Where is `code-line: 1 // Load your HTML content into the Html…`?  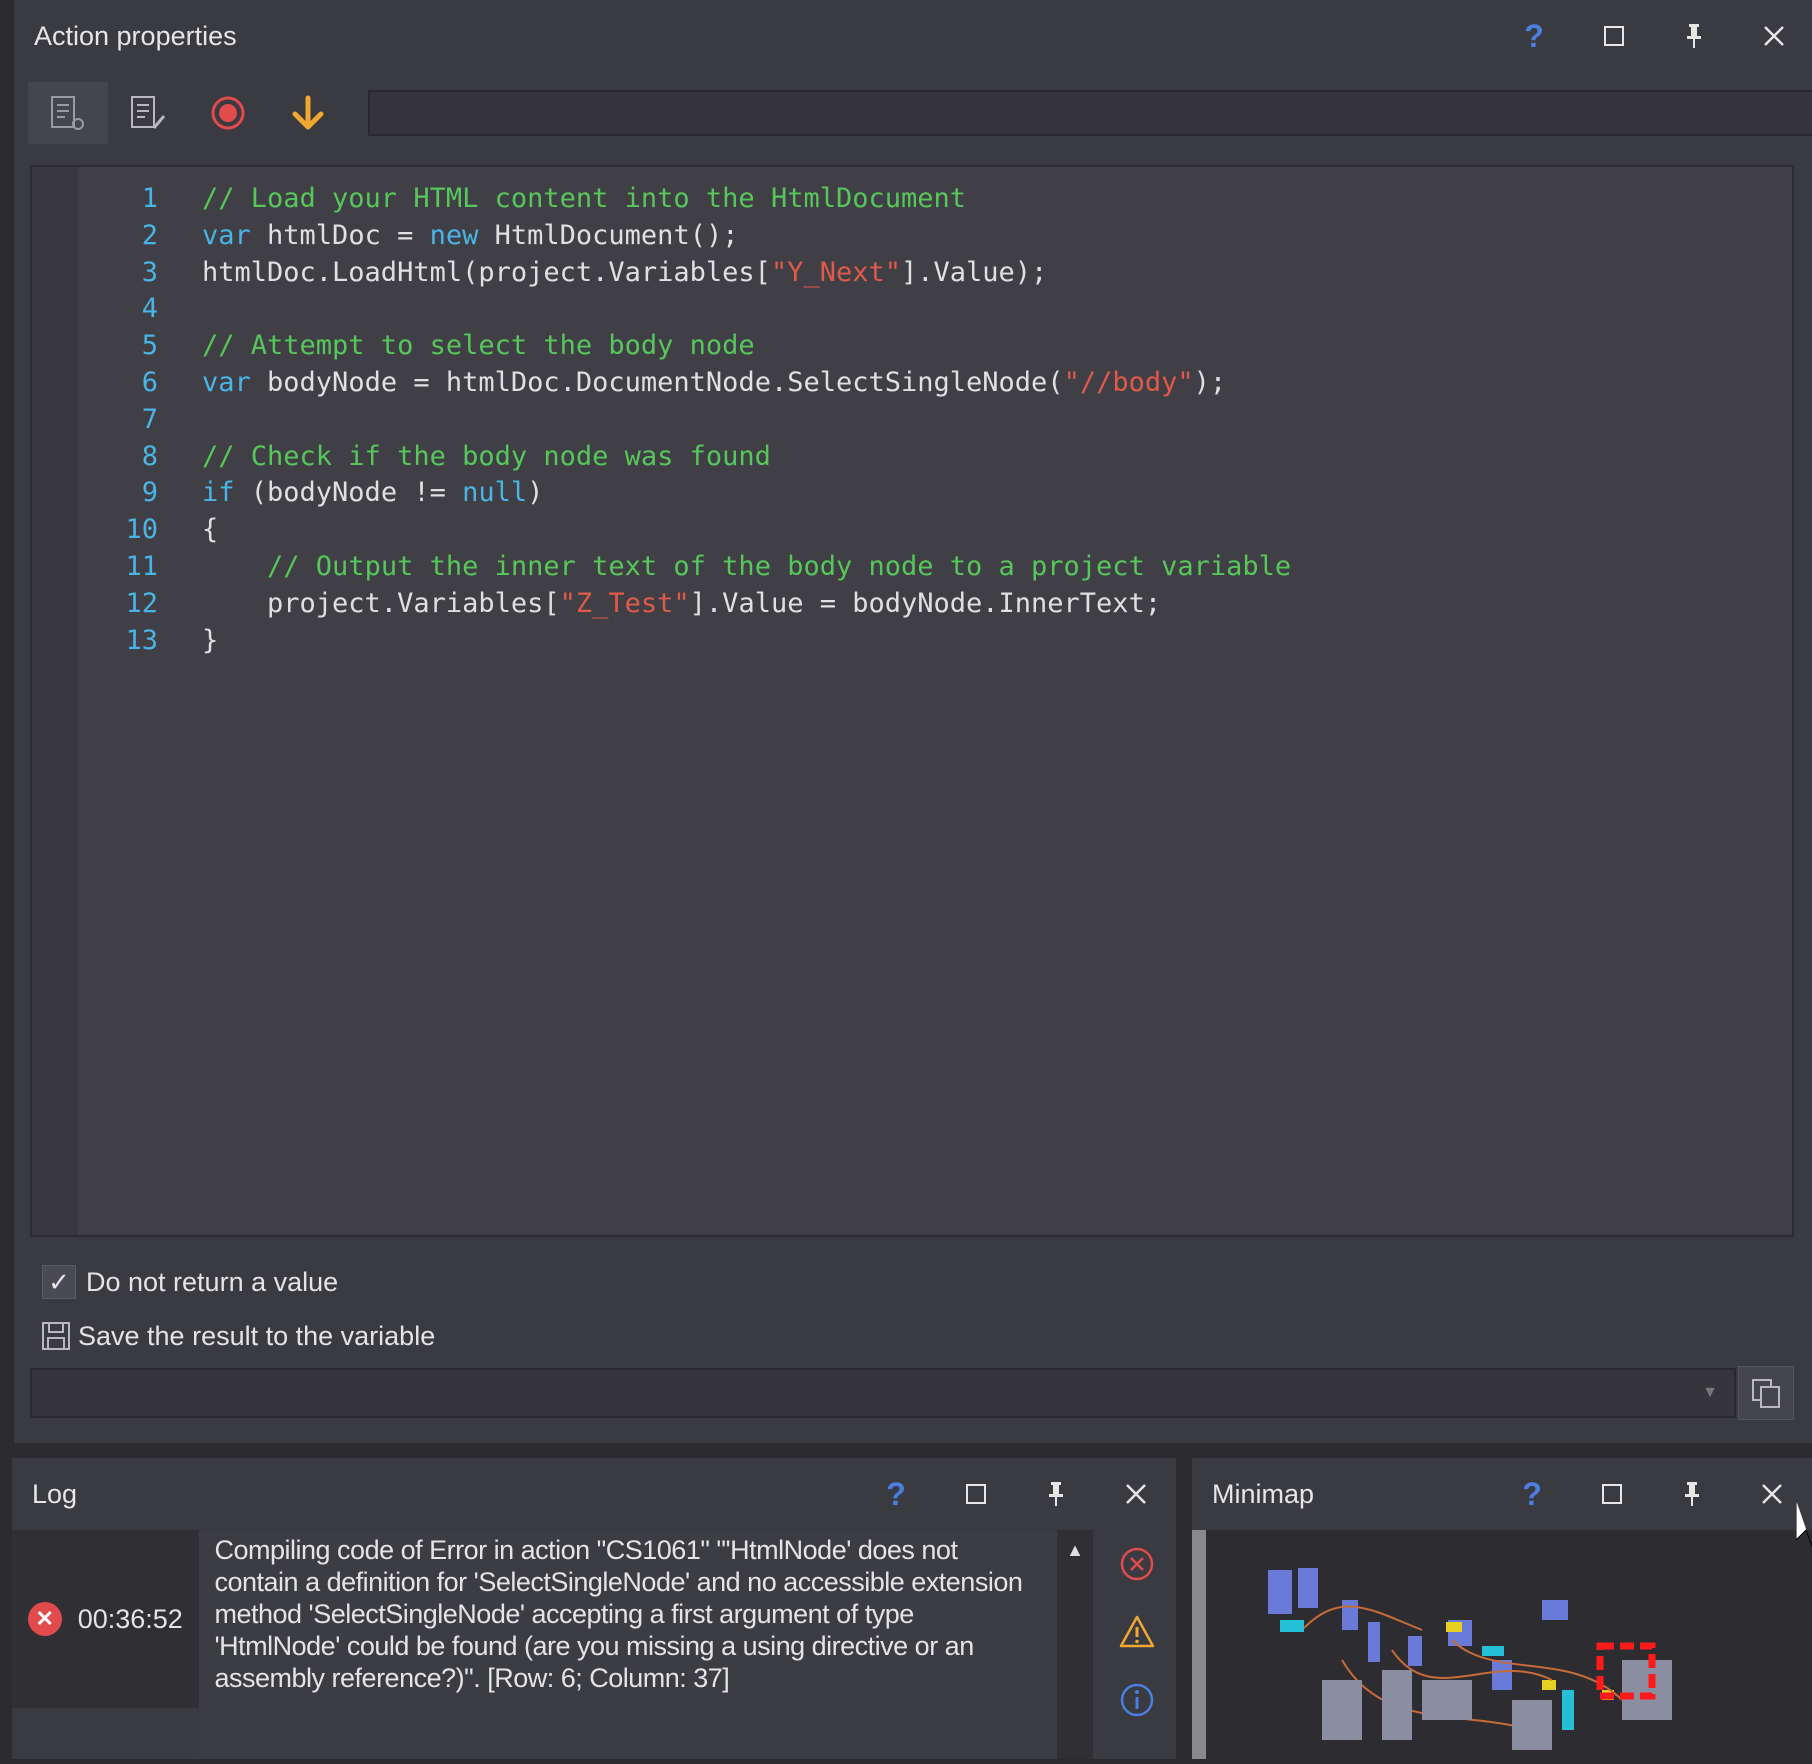
code-line: 1 // Load your HTML content into the Html… is located at coordinates (522, 199).